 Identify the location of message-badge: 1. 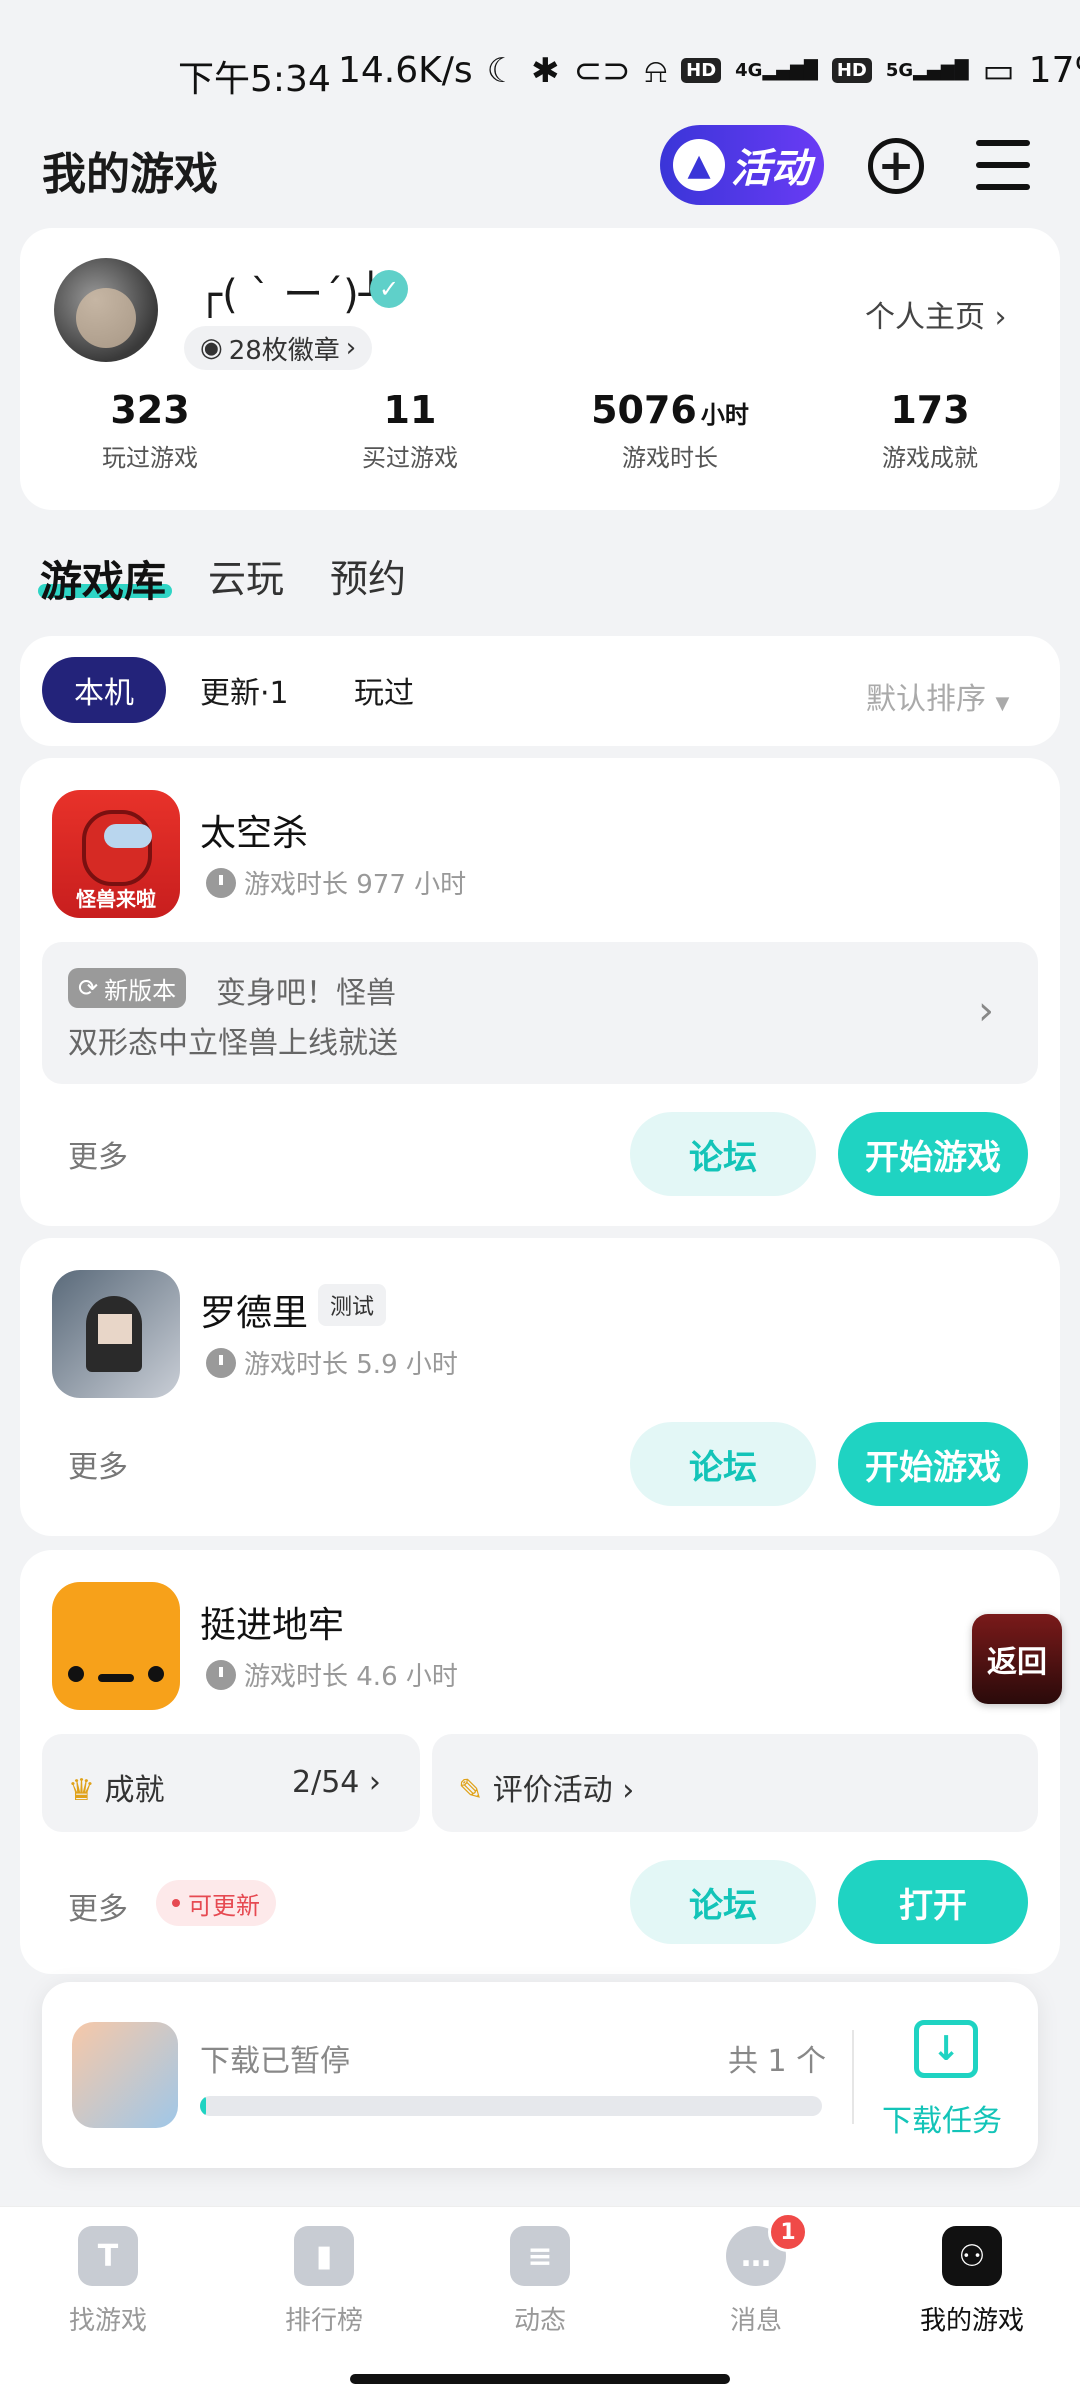
(788, 2232).